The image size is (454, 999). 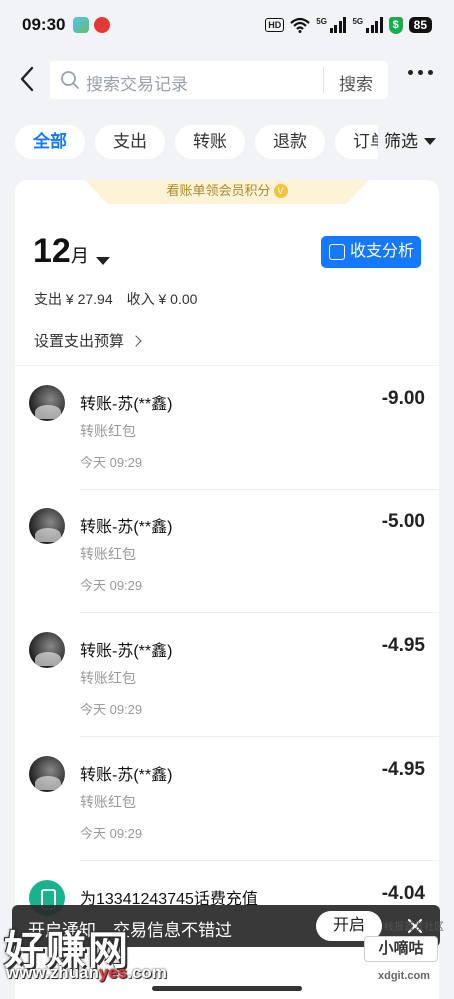 What do you see at coordinates (73, 299) in the screenshot?
I see `expense-total: 支出 ¥ 27.94` at bounding box center [73, 299].